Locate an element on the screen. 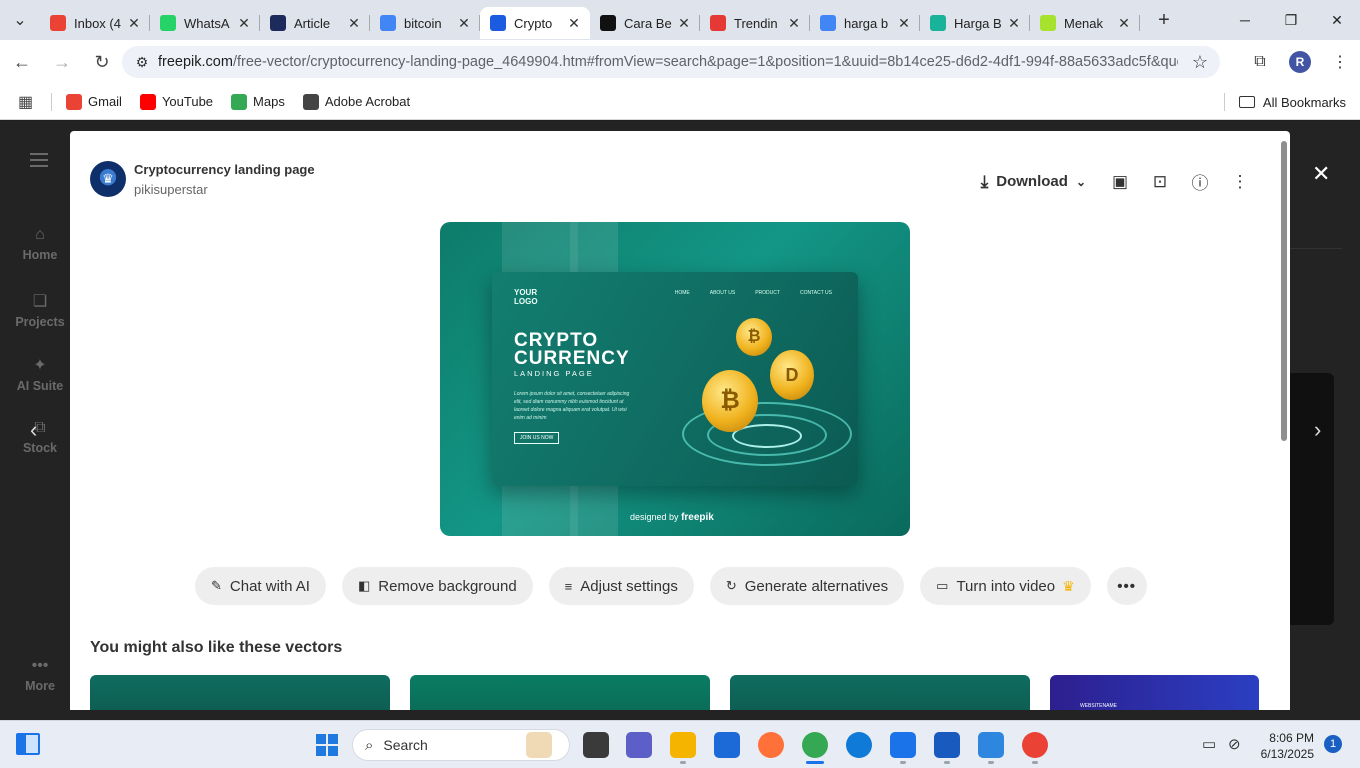 The height and width of the screenshot is (768, 1360). store-app-icon is located at coordinates (727, 745).